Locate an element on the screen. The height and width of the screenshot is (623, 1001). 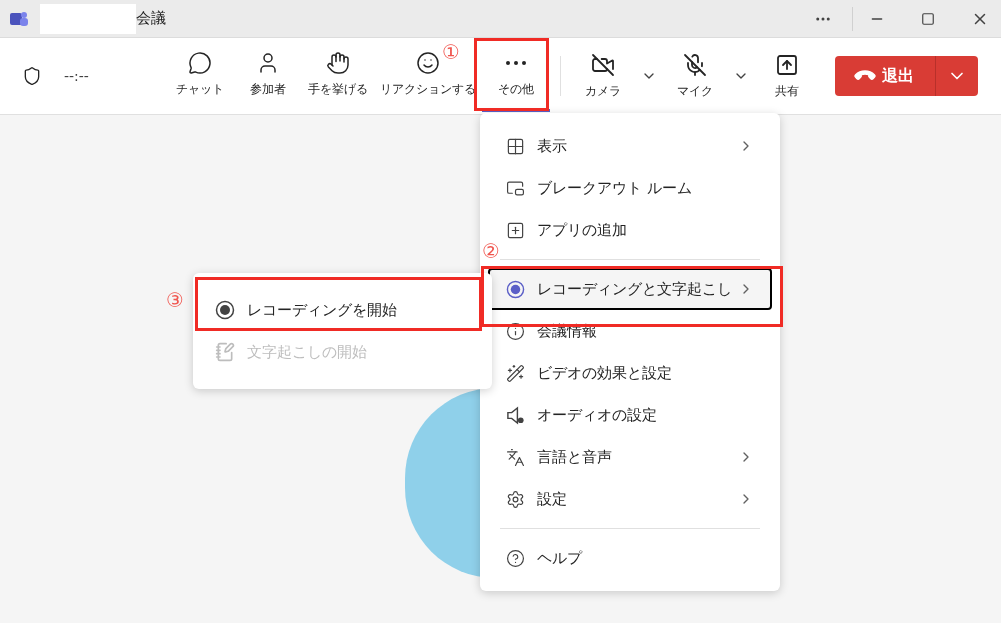
toolbar-button: 参加者 is located at coordinates (268, 76).